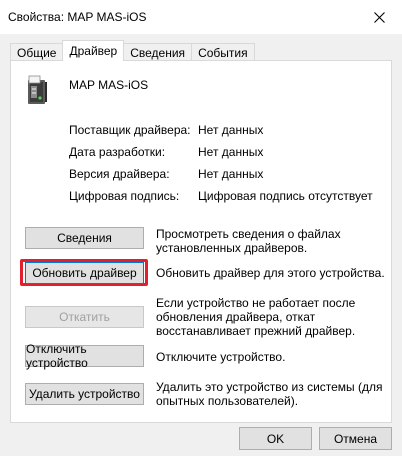 The height and width of the screenshot is (456, 402). I want to click on tab-events: События, so click(223, 52).